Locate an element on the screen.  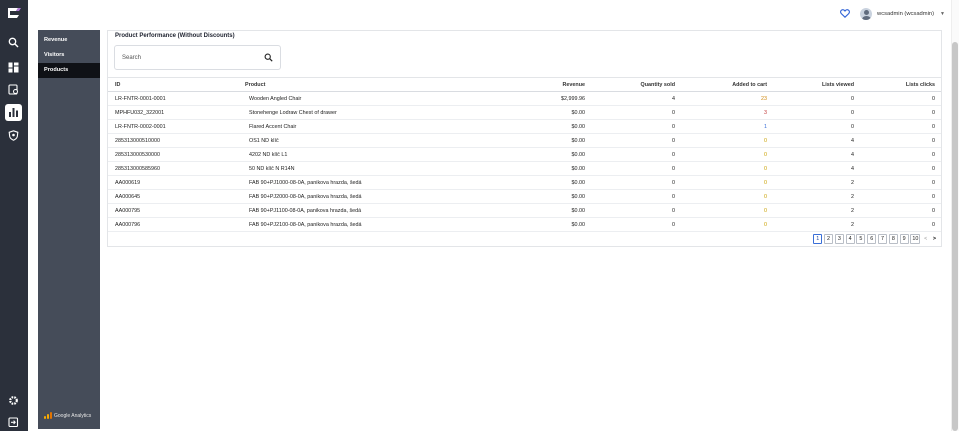
column-header-id: ID is located at coordinates (117, 84).